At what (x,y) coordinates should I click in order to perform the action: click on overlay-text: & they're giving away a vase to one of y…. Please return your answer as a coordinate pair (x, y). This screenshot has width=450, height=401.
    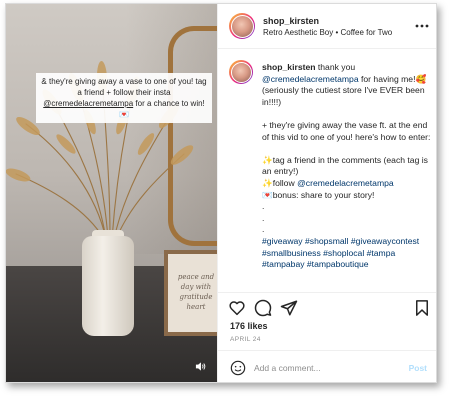
    Looking at the image, I should click on (124, 87).